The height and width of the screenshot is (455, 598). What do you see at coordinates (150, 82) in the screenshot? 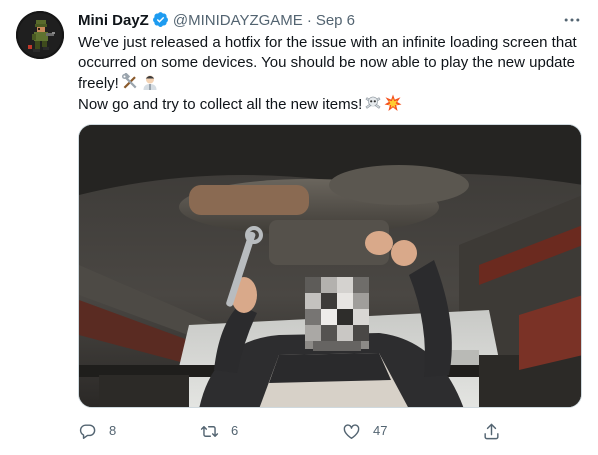
I see `mechanic-emoji` at bounding box center [150, 82].